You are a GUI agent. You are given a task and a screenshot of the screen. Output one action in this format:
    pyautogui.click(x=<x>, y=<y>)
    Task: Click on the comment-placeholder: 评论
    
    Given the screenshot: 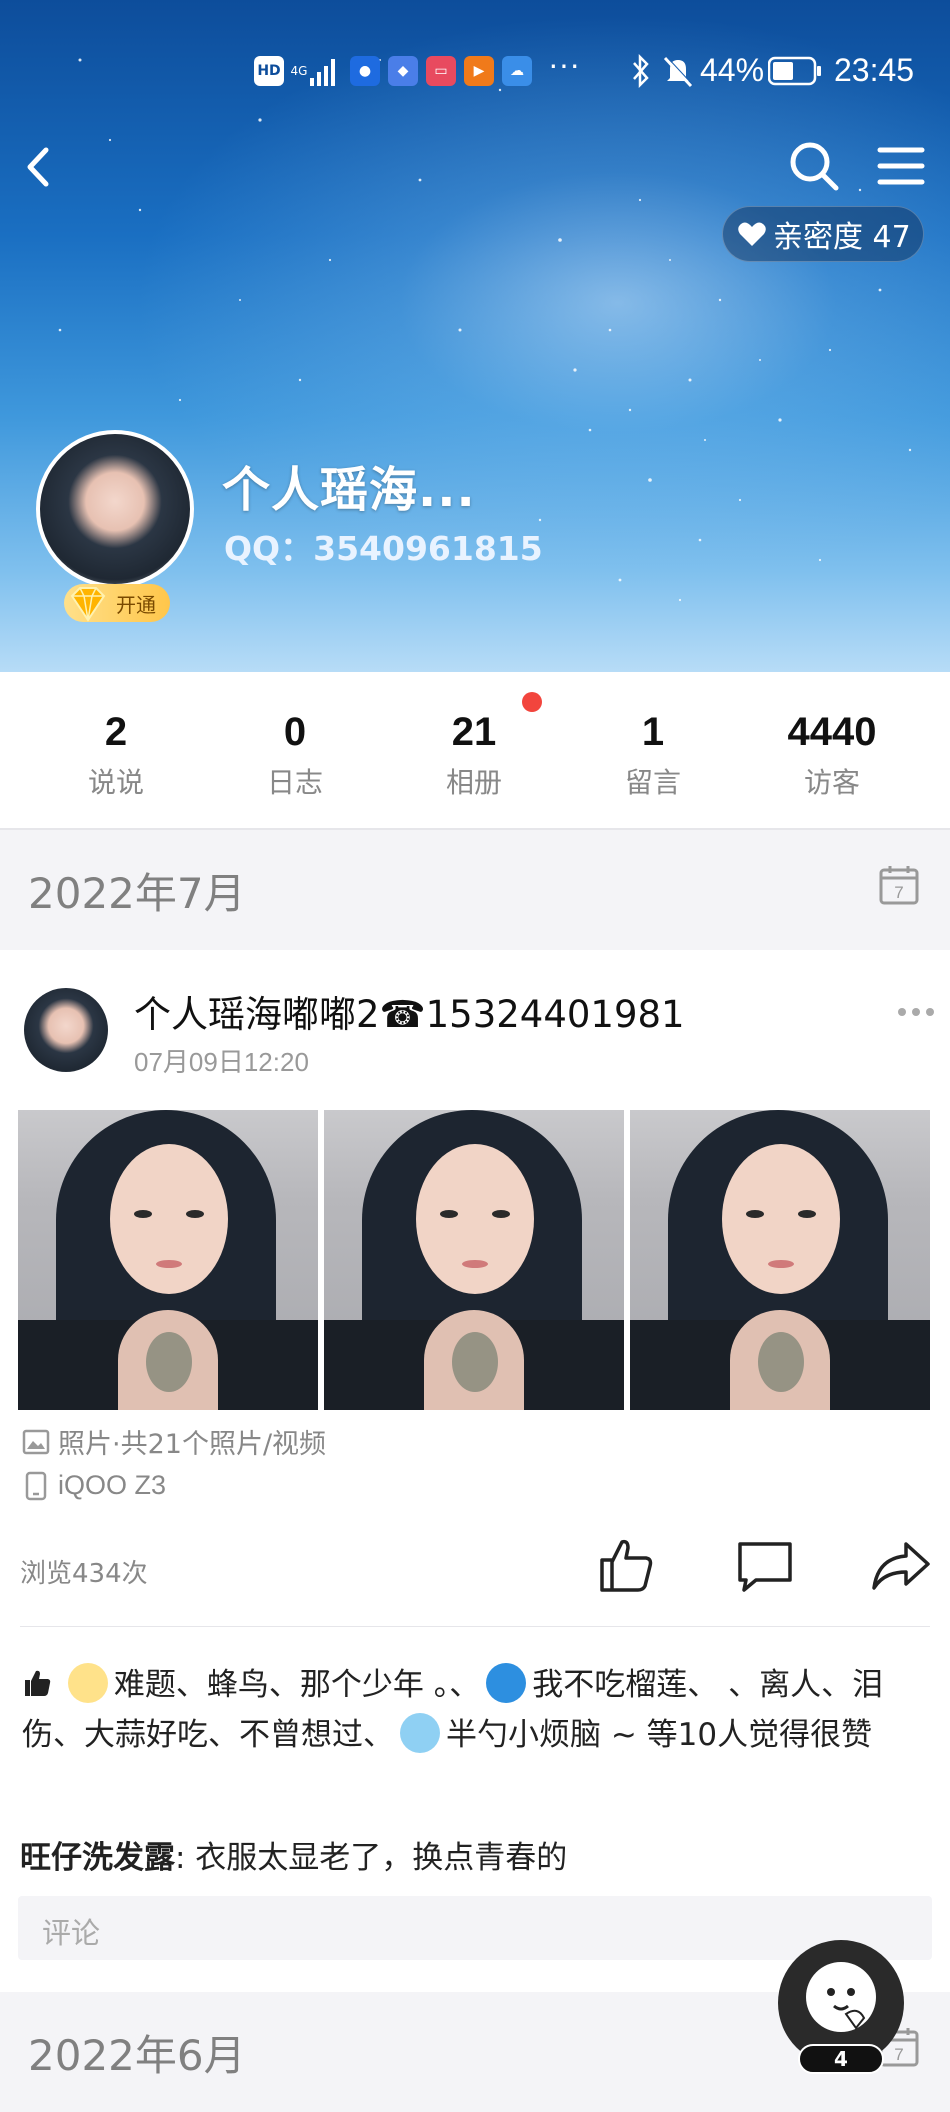 What is the action you would take?
    pyautogui.click(x=71, y=1933)
    